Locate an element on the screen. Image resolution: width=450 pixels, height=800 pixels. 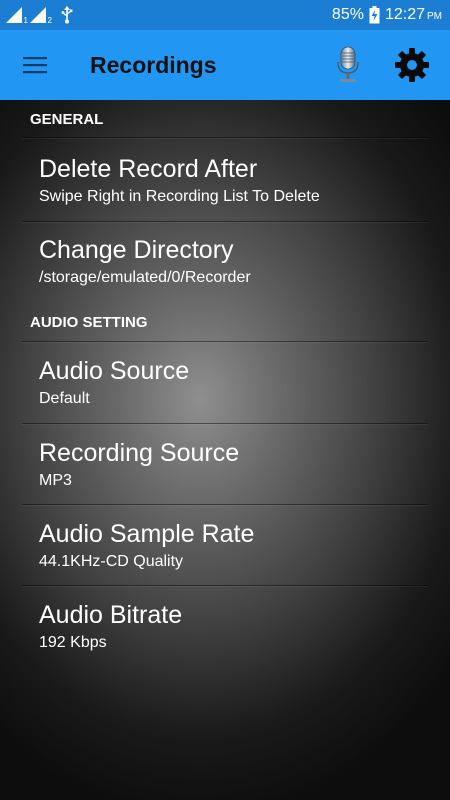
microphone-icon is located at coordinates (348, 64).